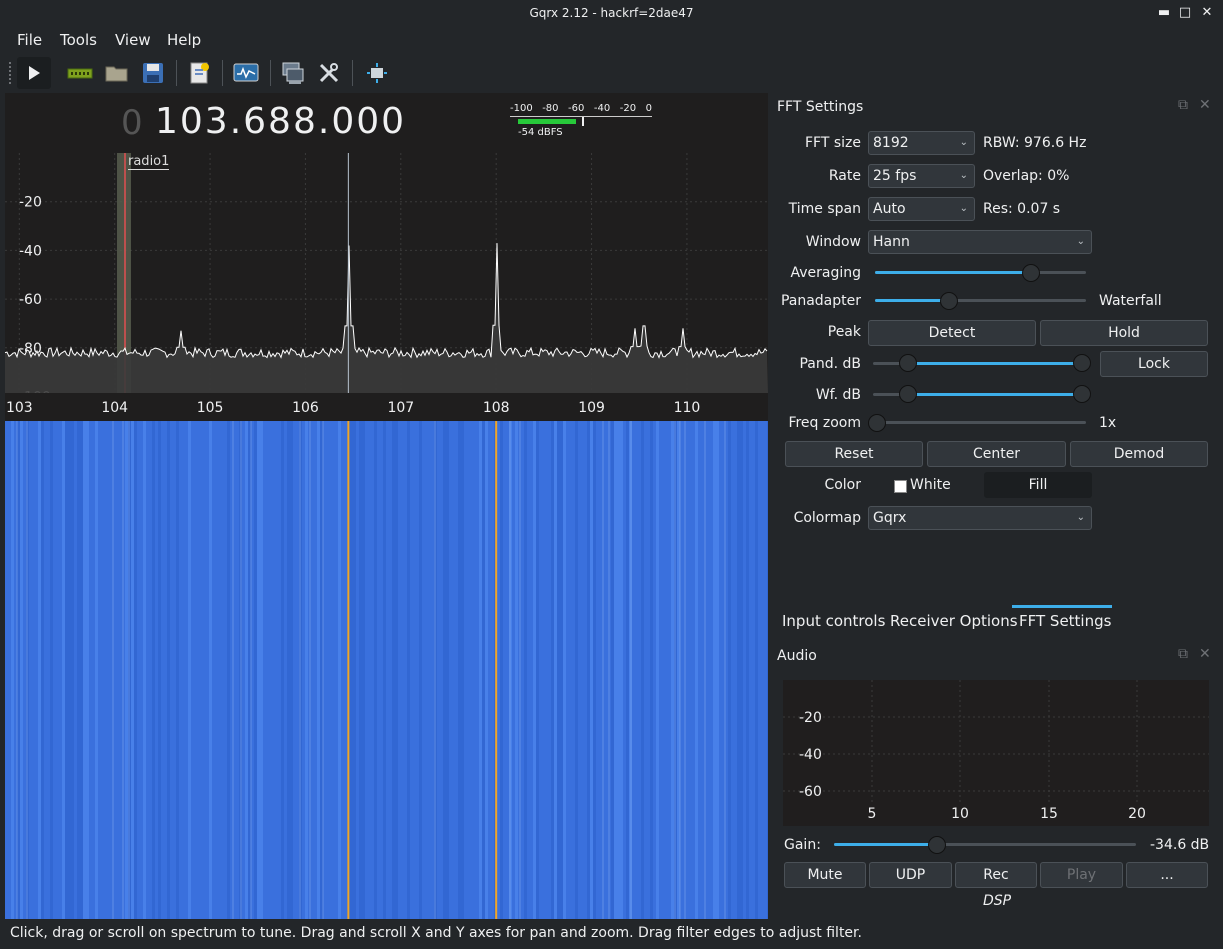 This screenshot has height=949, width=1223. I want to click on peak-hold-button: Hold, so click(1124, 333).